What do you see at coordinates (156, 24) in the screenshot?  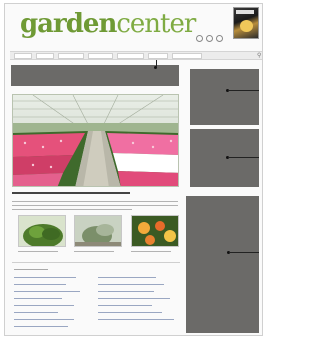 I see `logo-center: center` at bounding box center [156, 24].